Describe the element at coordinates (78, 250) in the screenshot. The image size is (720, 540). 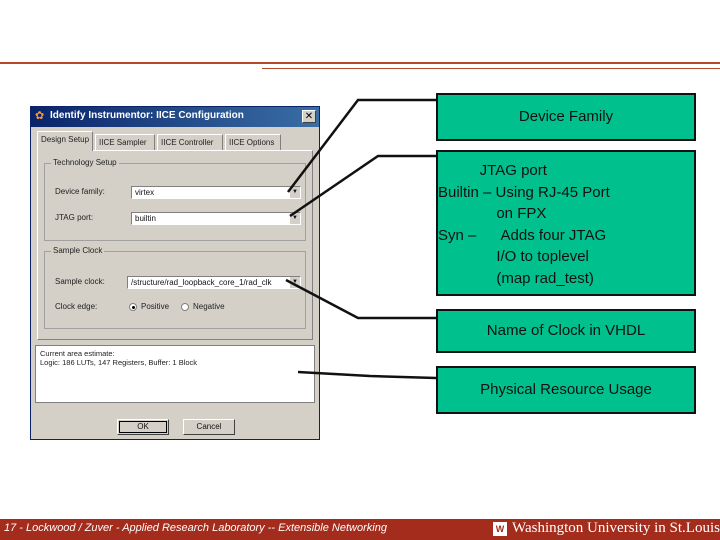
I see `sample-clock-legend: Sample Clock` at that location.